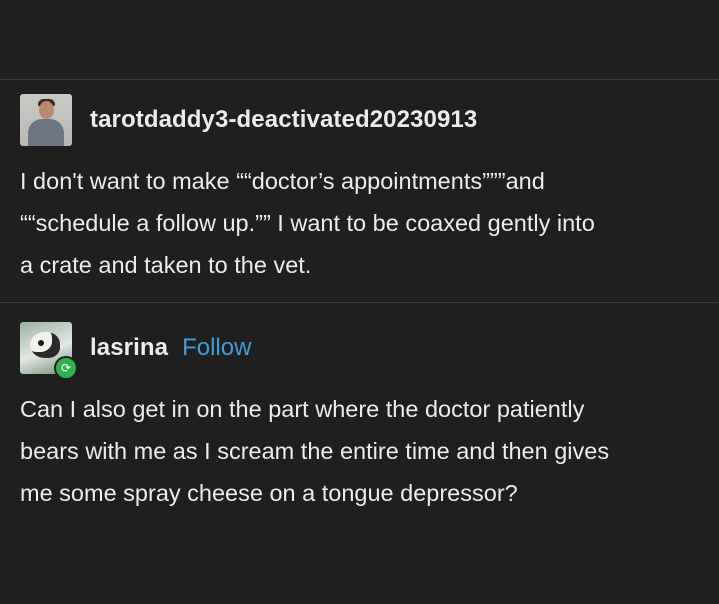  What do you see at coordinates (41, 343) in the screenshot?
I see `avatar-eye` at bounding box center [41, 343].